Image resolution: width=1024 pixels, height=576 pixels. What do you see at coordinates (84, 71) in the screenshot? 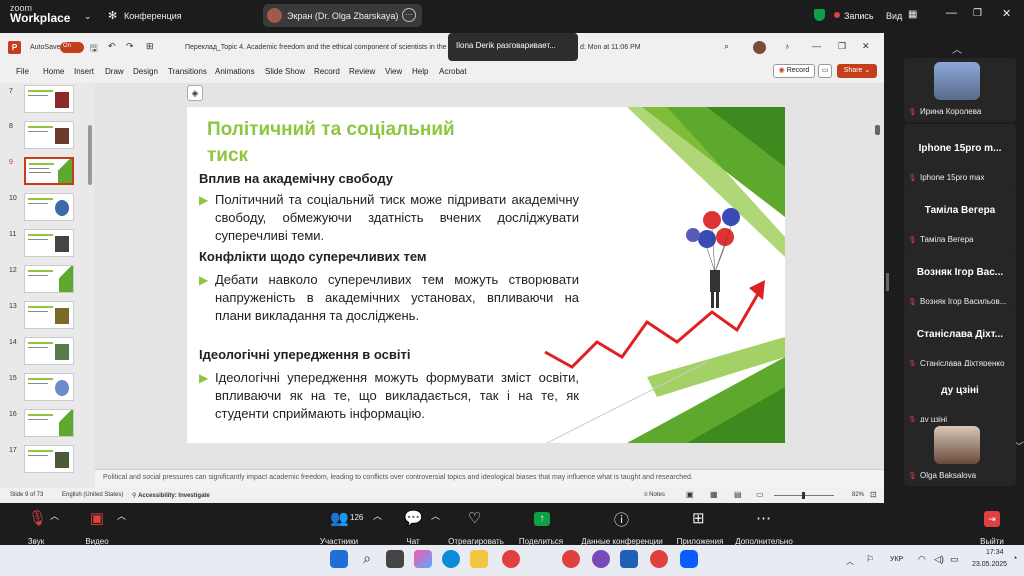
I see `tab-insert: Insert` at bounding box center [84, 71].